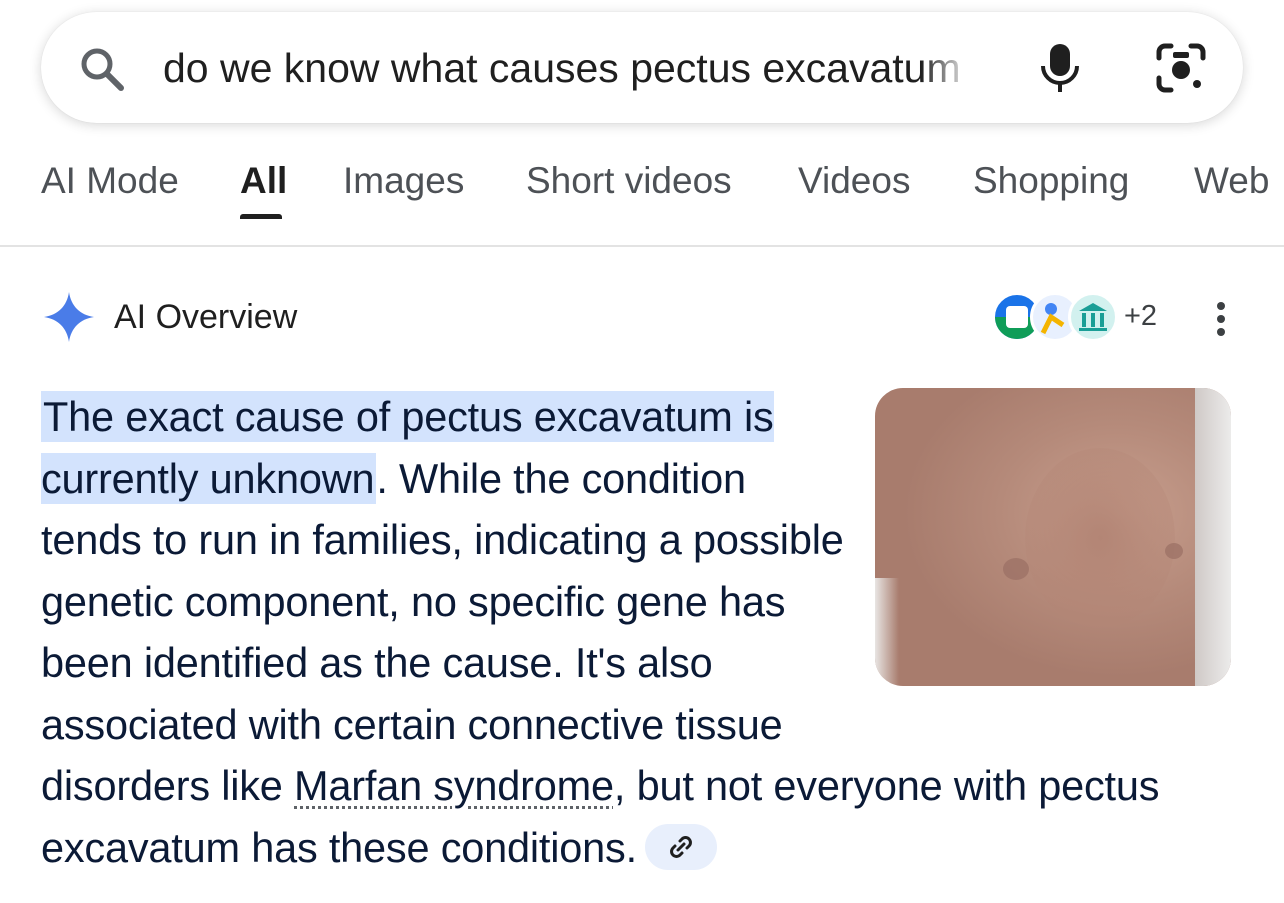  Describe the element at coordinates (1181, 68) in the screenshot. I see `camera-lens-icon` at that location.